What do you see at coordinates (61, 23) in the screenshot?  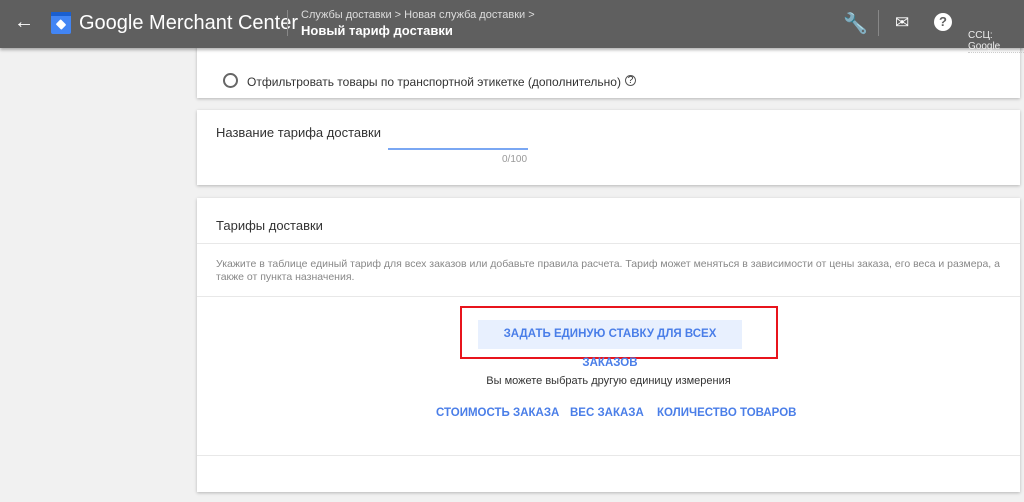 I see `merchant-center-logo-icon` at bounding box center [61, 23].